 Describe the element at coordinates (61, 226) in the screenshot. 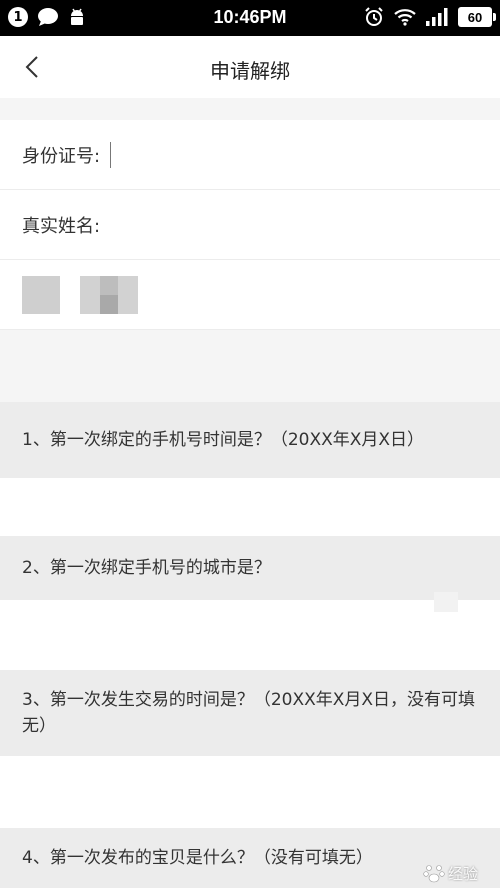

I see `real-name-label: 真实姓名:` at that location.